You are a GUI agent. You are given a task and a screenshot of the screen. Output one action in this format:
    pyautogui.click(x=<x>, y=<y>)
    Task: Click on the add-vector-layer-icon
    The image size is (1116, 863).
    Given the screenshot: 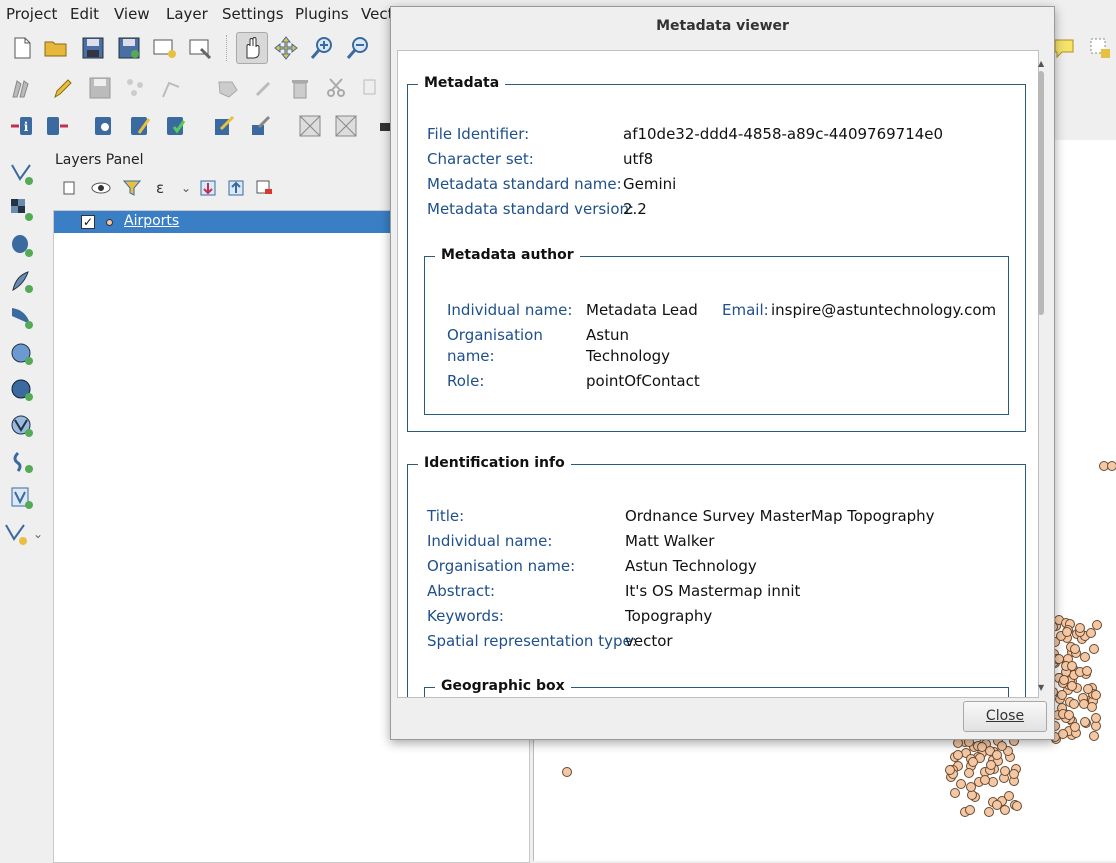 What is the action you would take?
    pyautogui.click(x=22, y=174)
    